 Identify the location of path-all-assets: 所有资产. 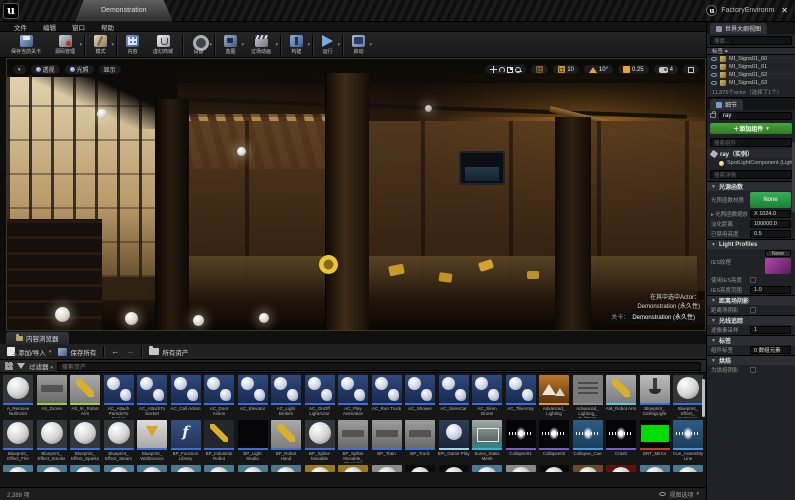
(168, 351).